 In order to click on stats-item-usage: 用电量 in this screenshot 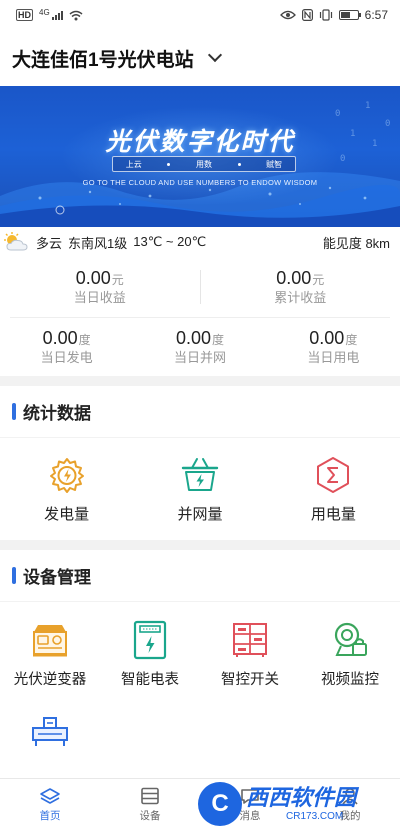, I will do `click(333, 489)`.